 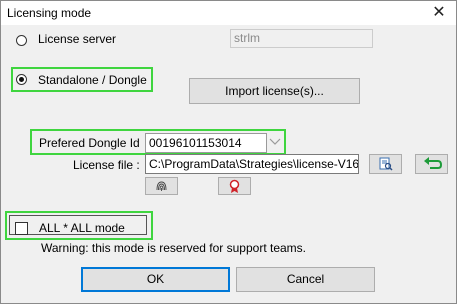 I want to click on fingerprint-button, so click(x=161, y=186).